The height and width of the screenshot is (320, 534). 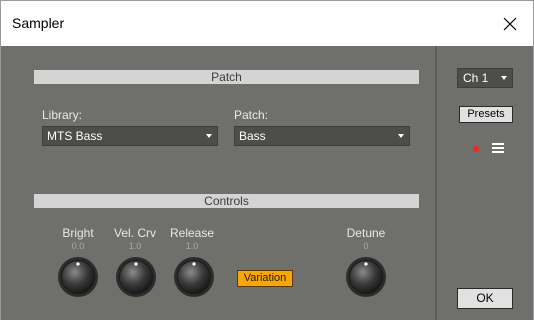 I want to click on close-icon, so click(x=510, y=23).